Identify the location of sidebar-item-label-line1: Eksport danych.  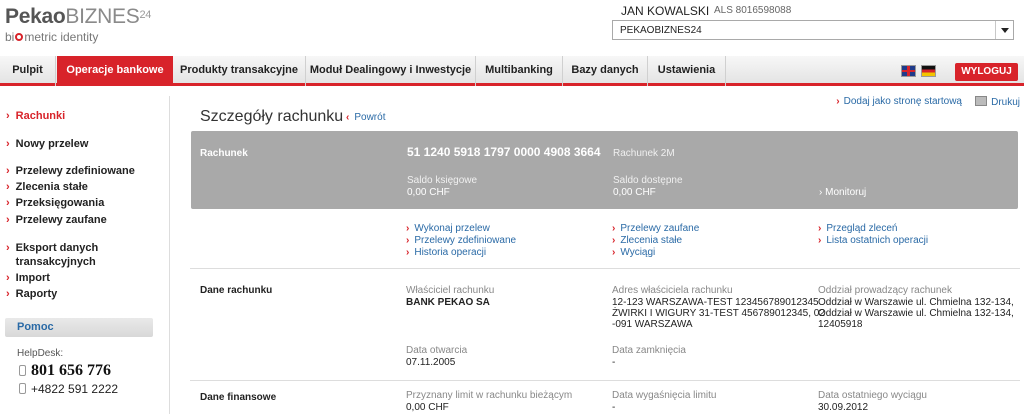
(57, 248).